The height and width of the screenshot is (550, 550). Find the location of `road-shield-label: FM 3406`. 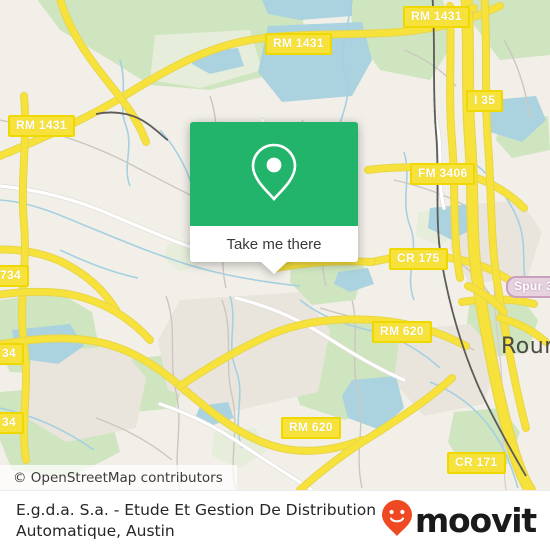

road-shield-label: FM 3406 is located at coordinates (443, 174).